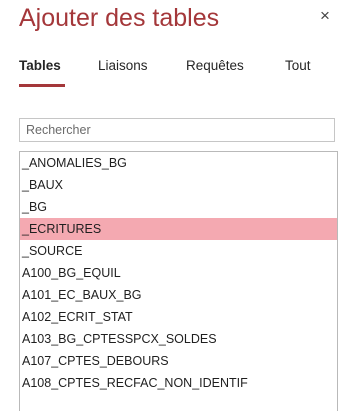 This screenshot has height=411, width=352. I want to click on tab-tables: Tables, so click(42, 73).